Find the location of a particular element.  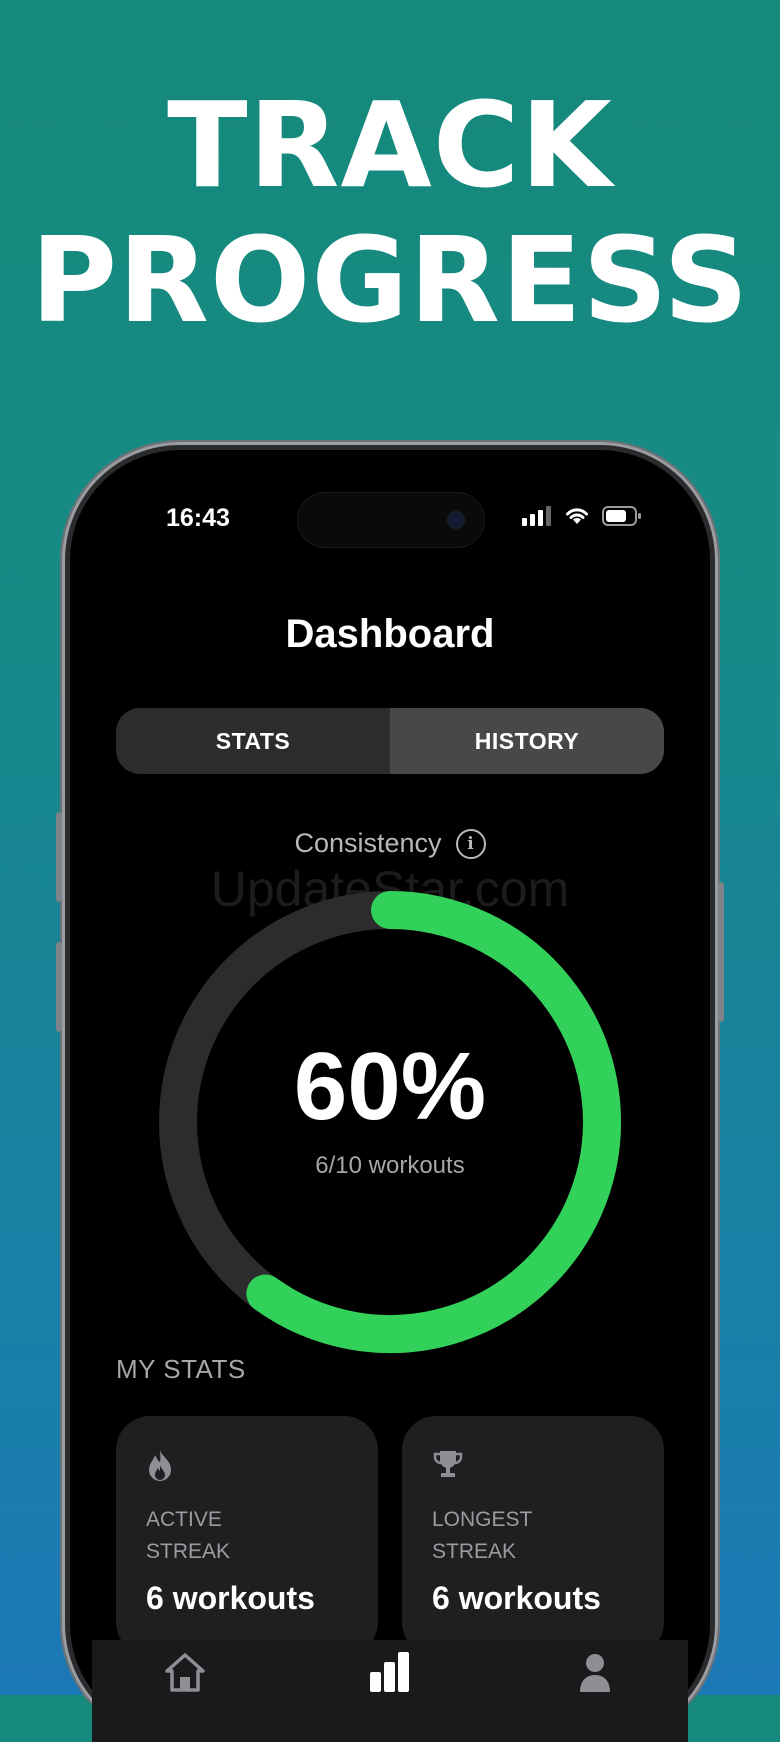

segmented-control: STATS HISTORY is located at coordinates (390, 741).